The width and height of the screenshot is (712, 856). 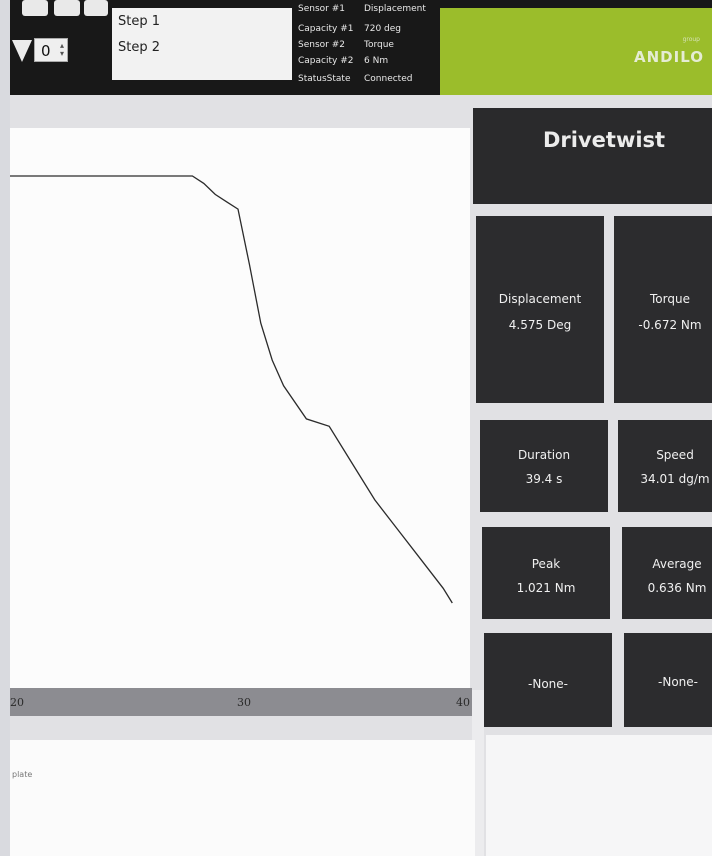 I want to click on tile-duration: Duration 39.4 s, so click(x=544, y=466).